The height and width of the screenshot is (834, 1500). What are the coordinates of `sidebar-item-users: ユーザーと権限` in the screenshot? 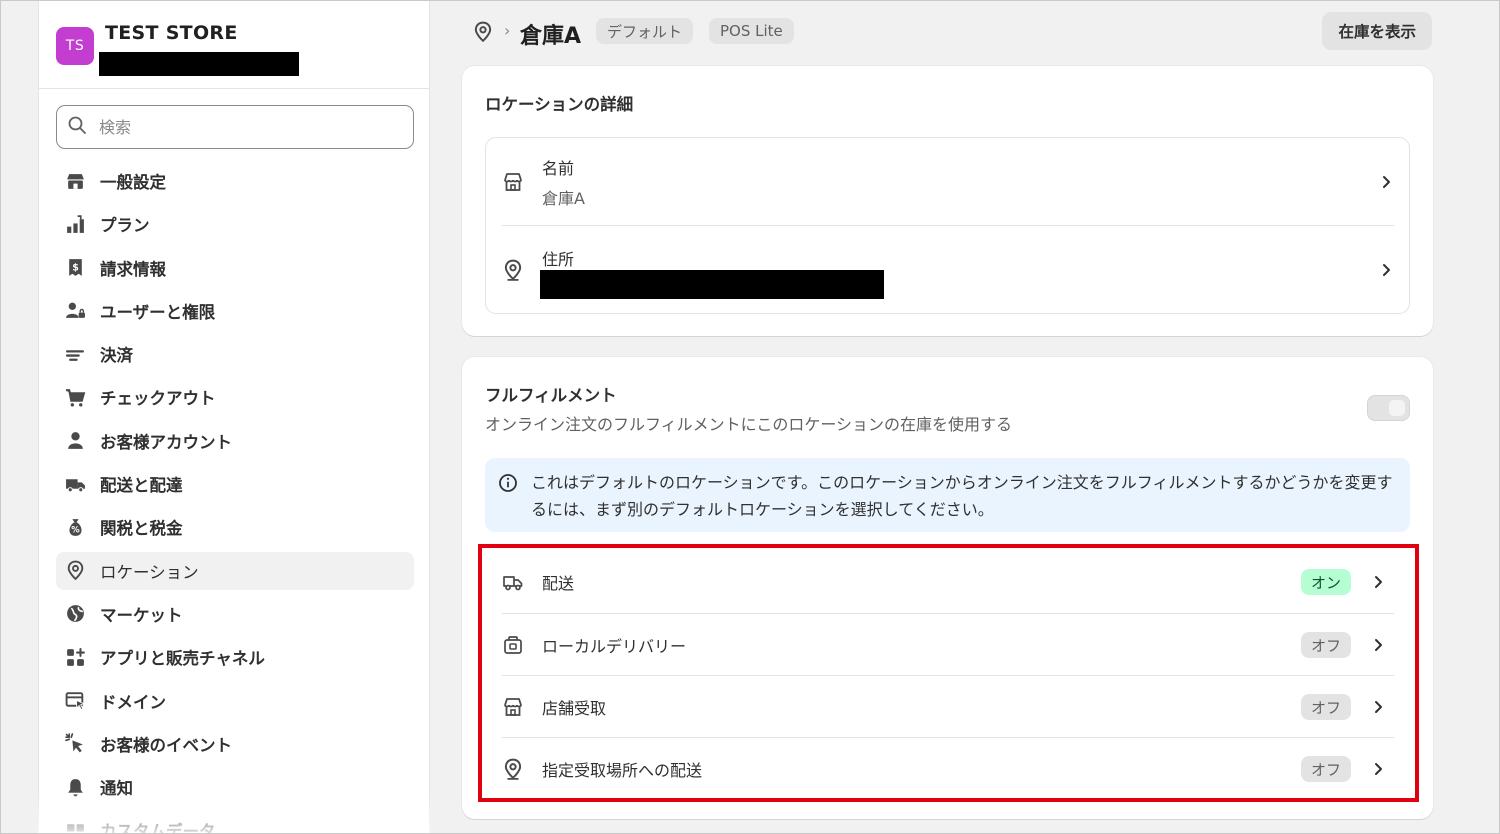 It's located at (235, 311).